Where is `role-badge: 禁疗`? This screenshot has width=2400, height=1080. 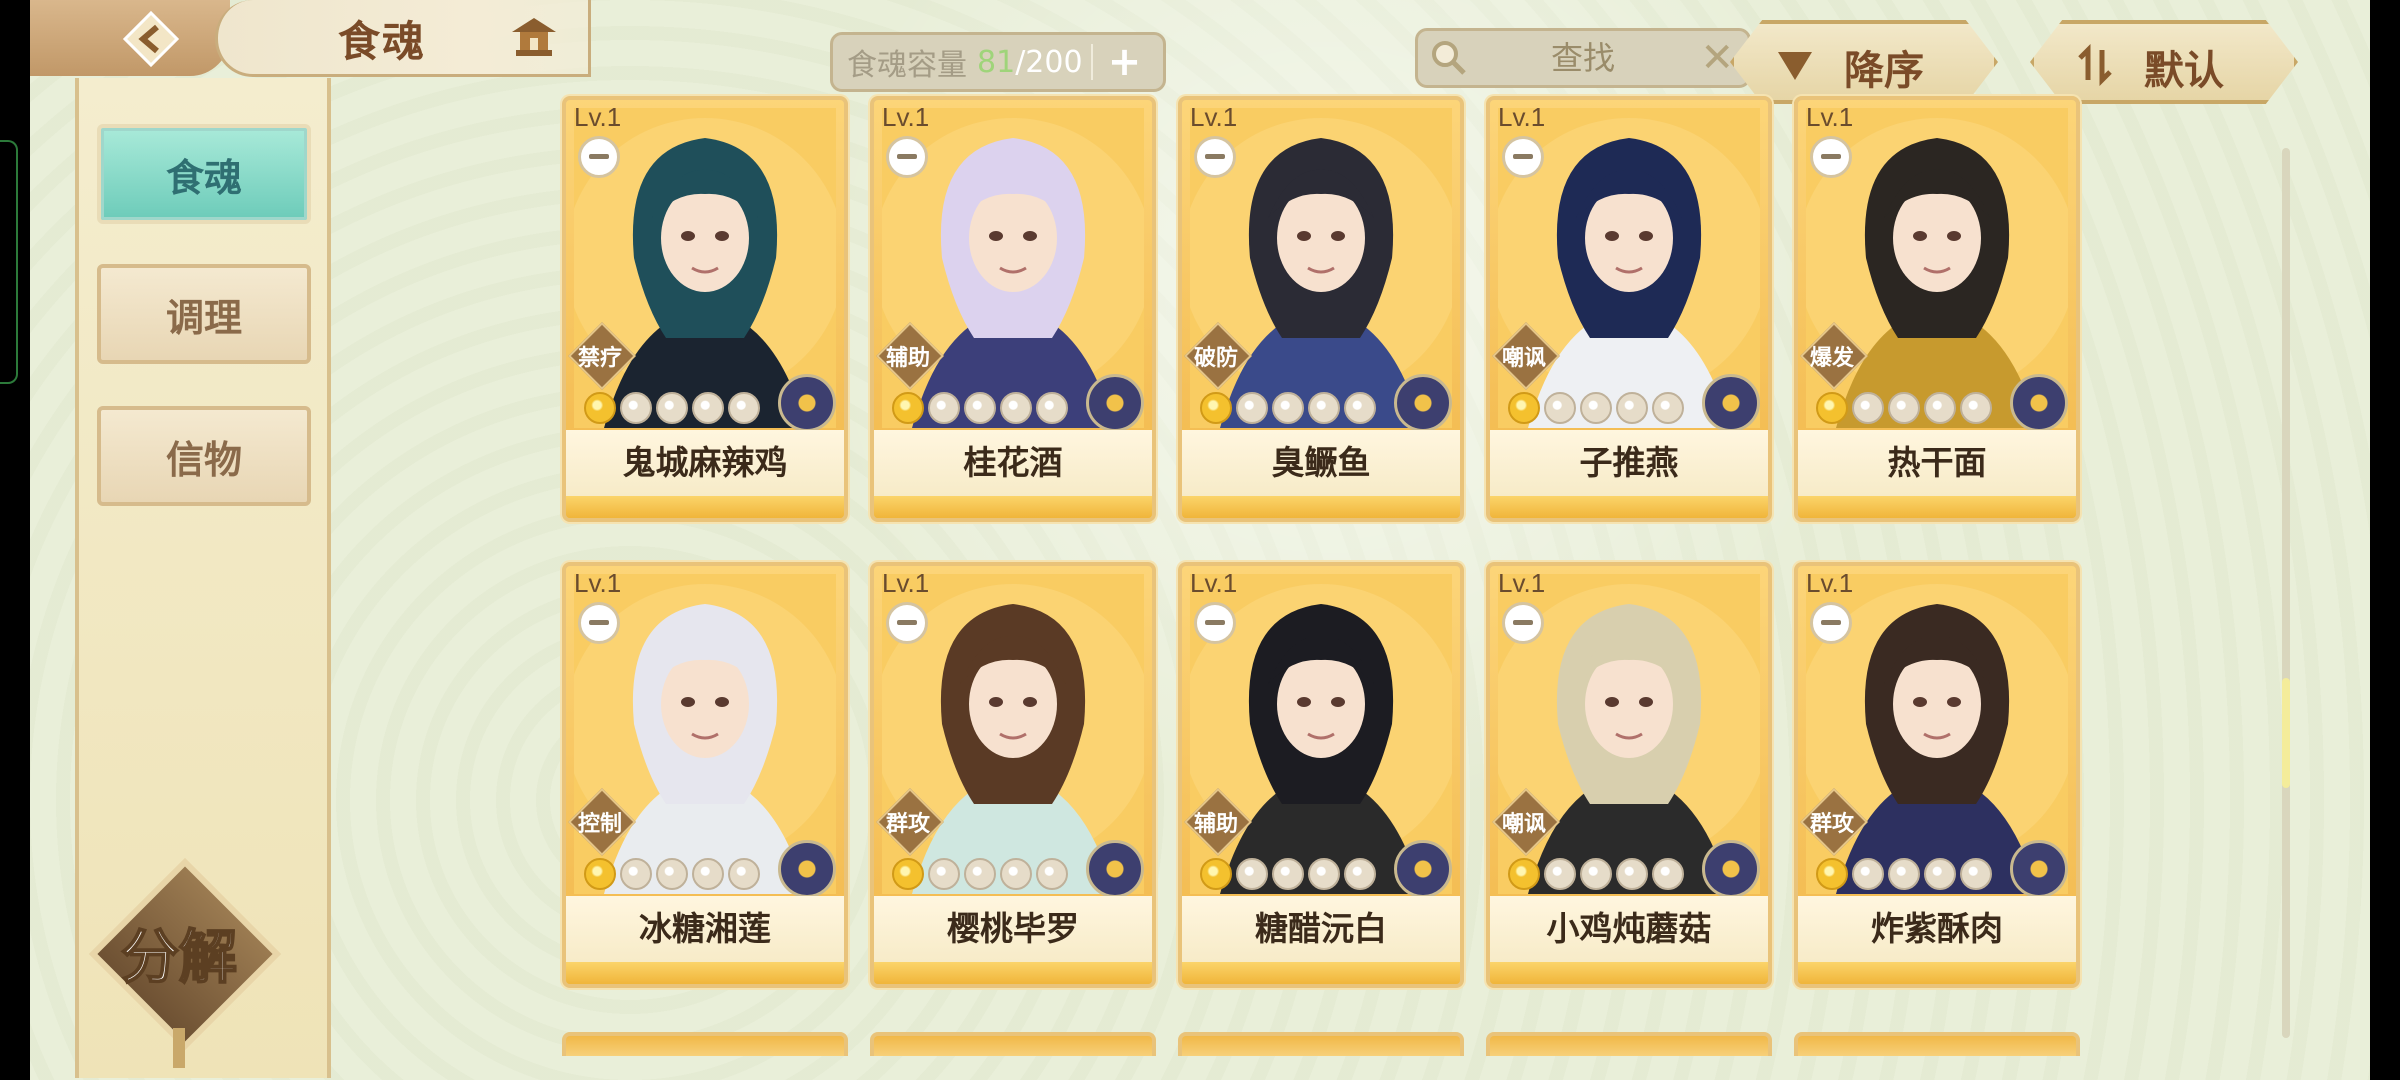
role-badge: 禁疗 is located at coordinates (602, 356).